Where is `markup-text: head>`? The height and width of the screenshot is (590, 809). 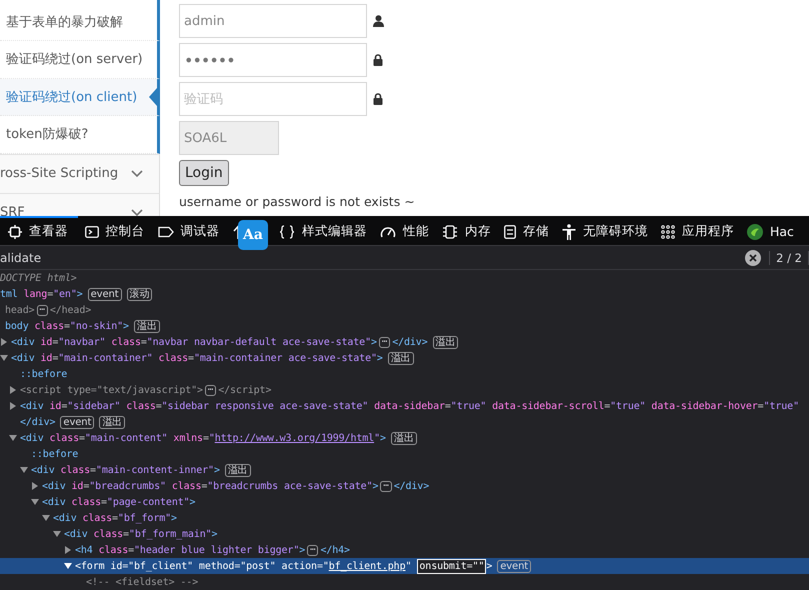
markup-text: head> is located at coordinates (20, 310).